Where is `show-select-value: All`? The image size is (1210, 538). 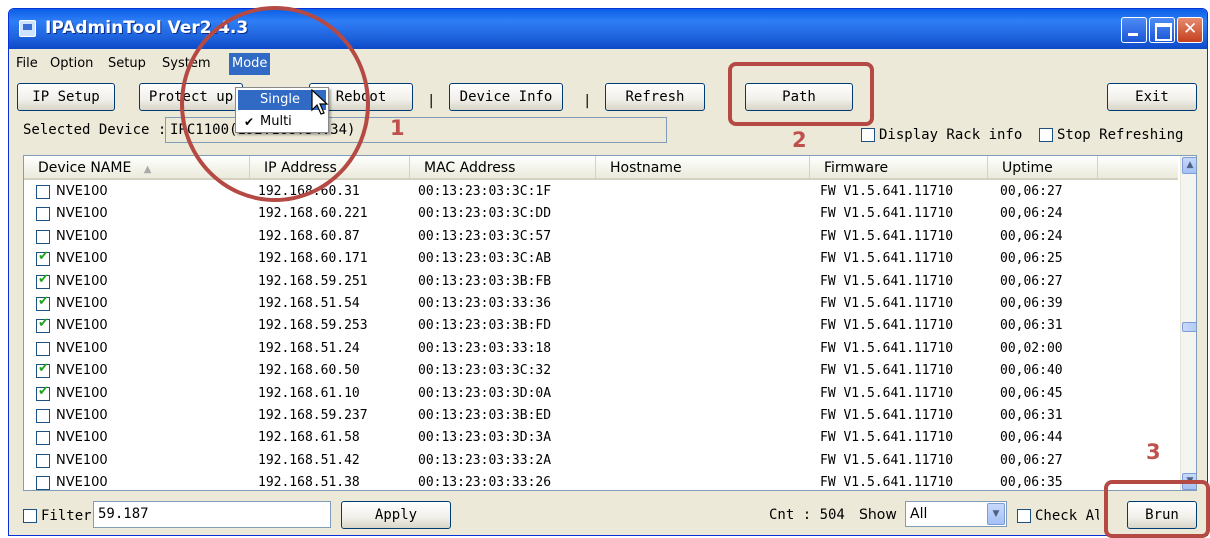 show-select-value: All is located at coordinates (919, 514).